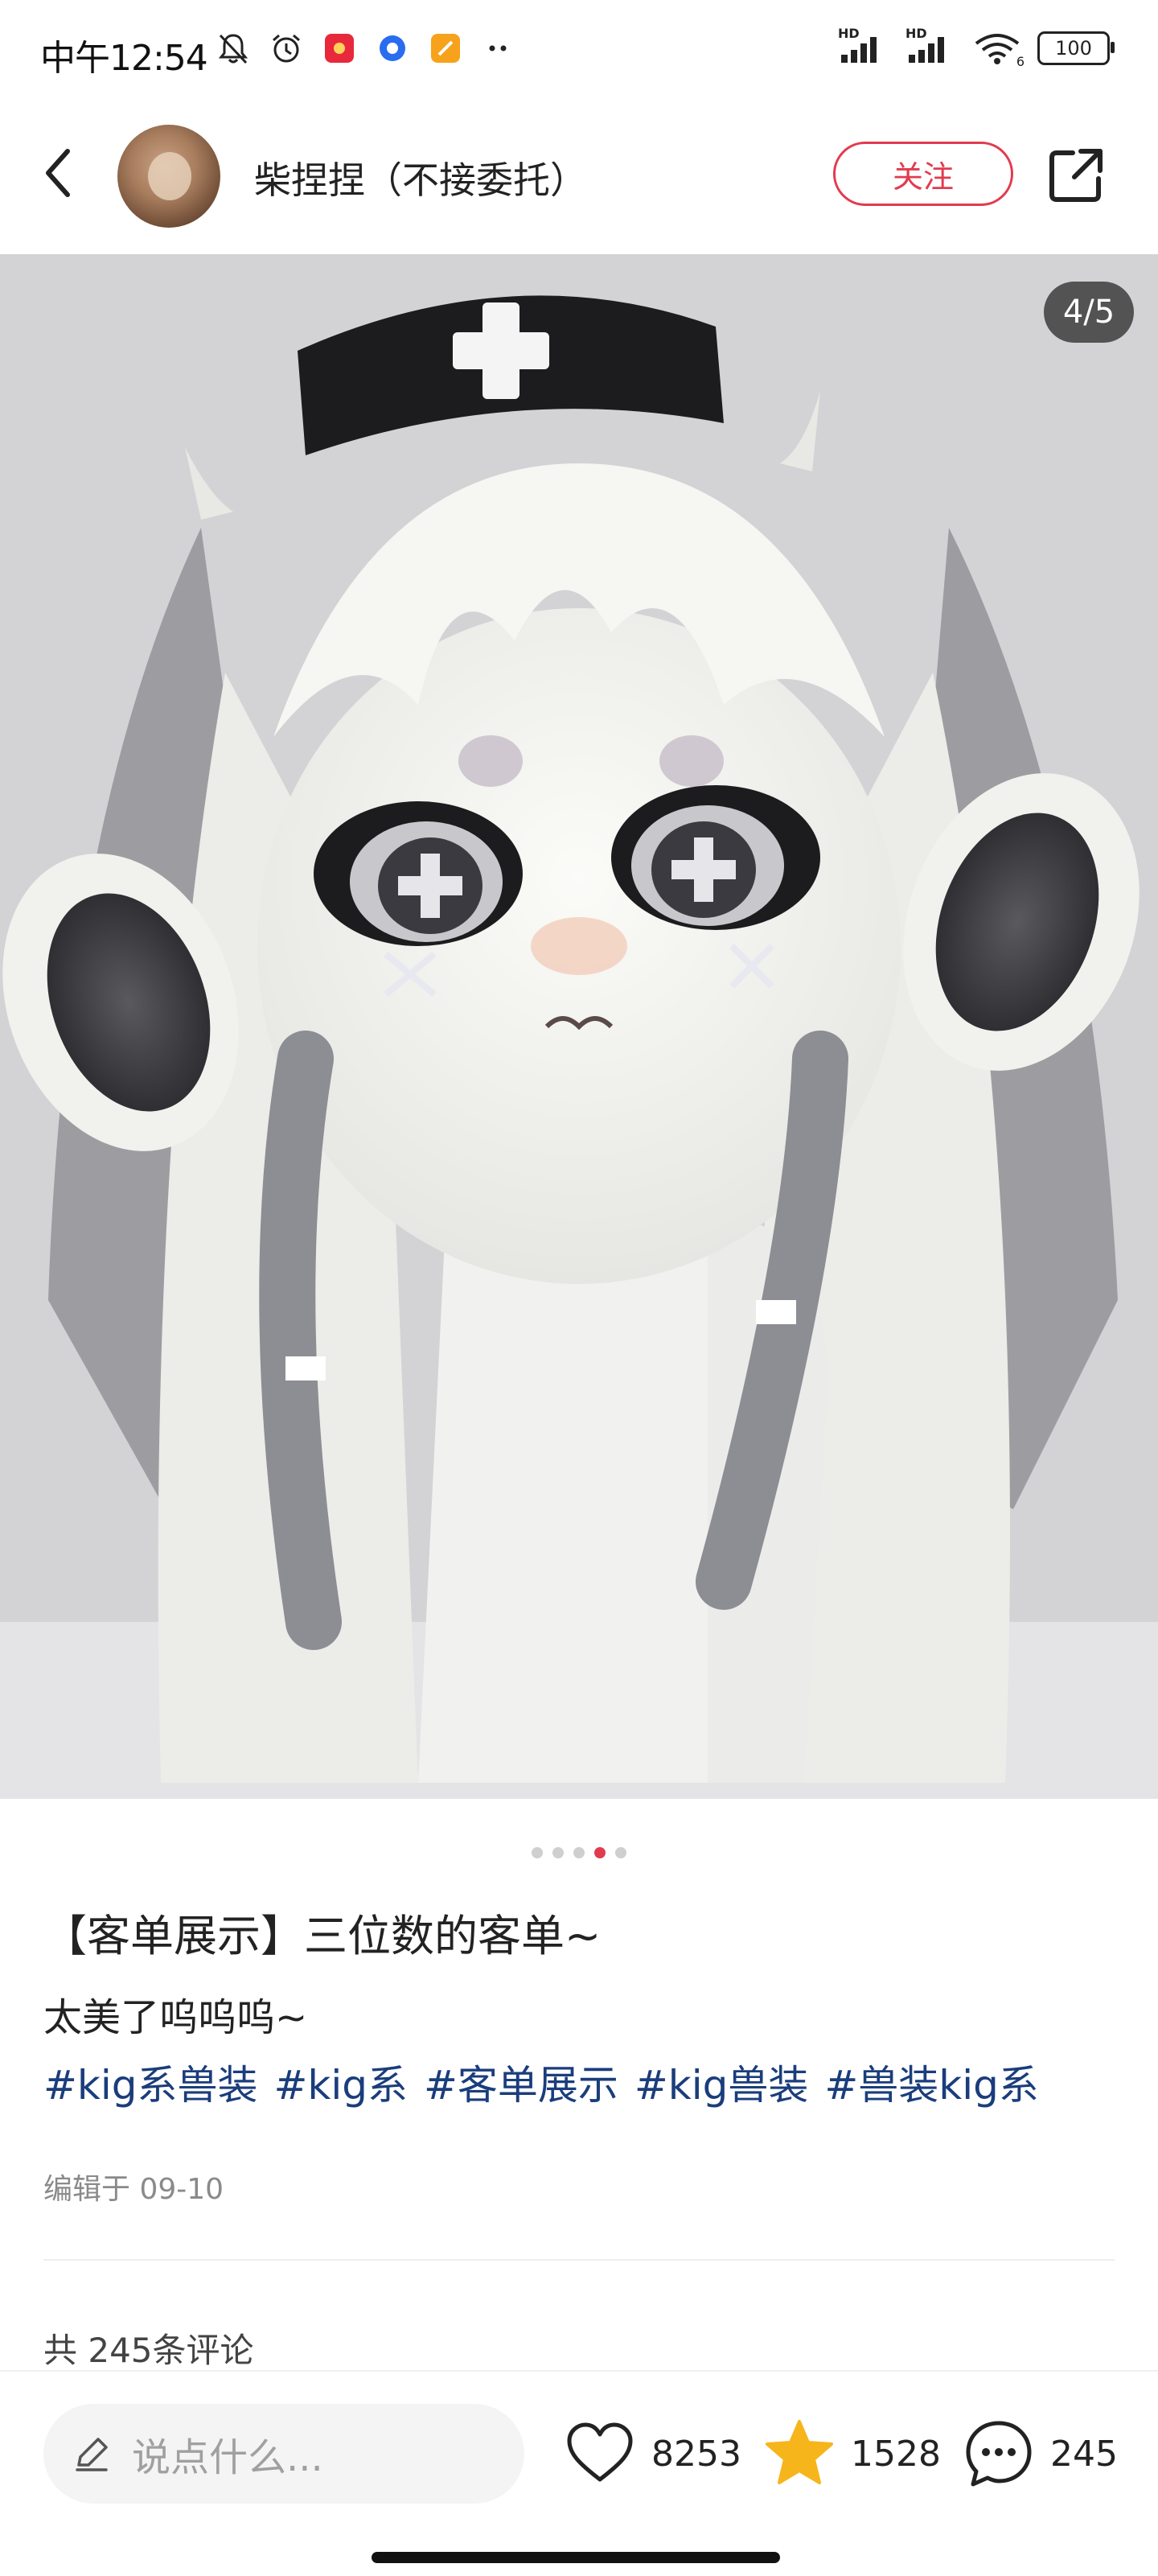  What do you see at coordinates (286, 48) in the screenshot?
I see `alarm-icon` at bounding box center [286, 48].